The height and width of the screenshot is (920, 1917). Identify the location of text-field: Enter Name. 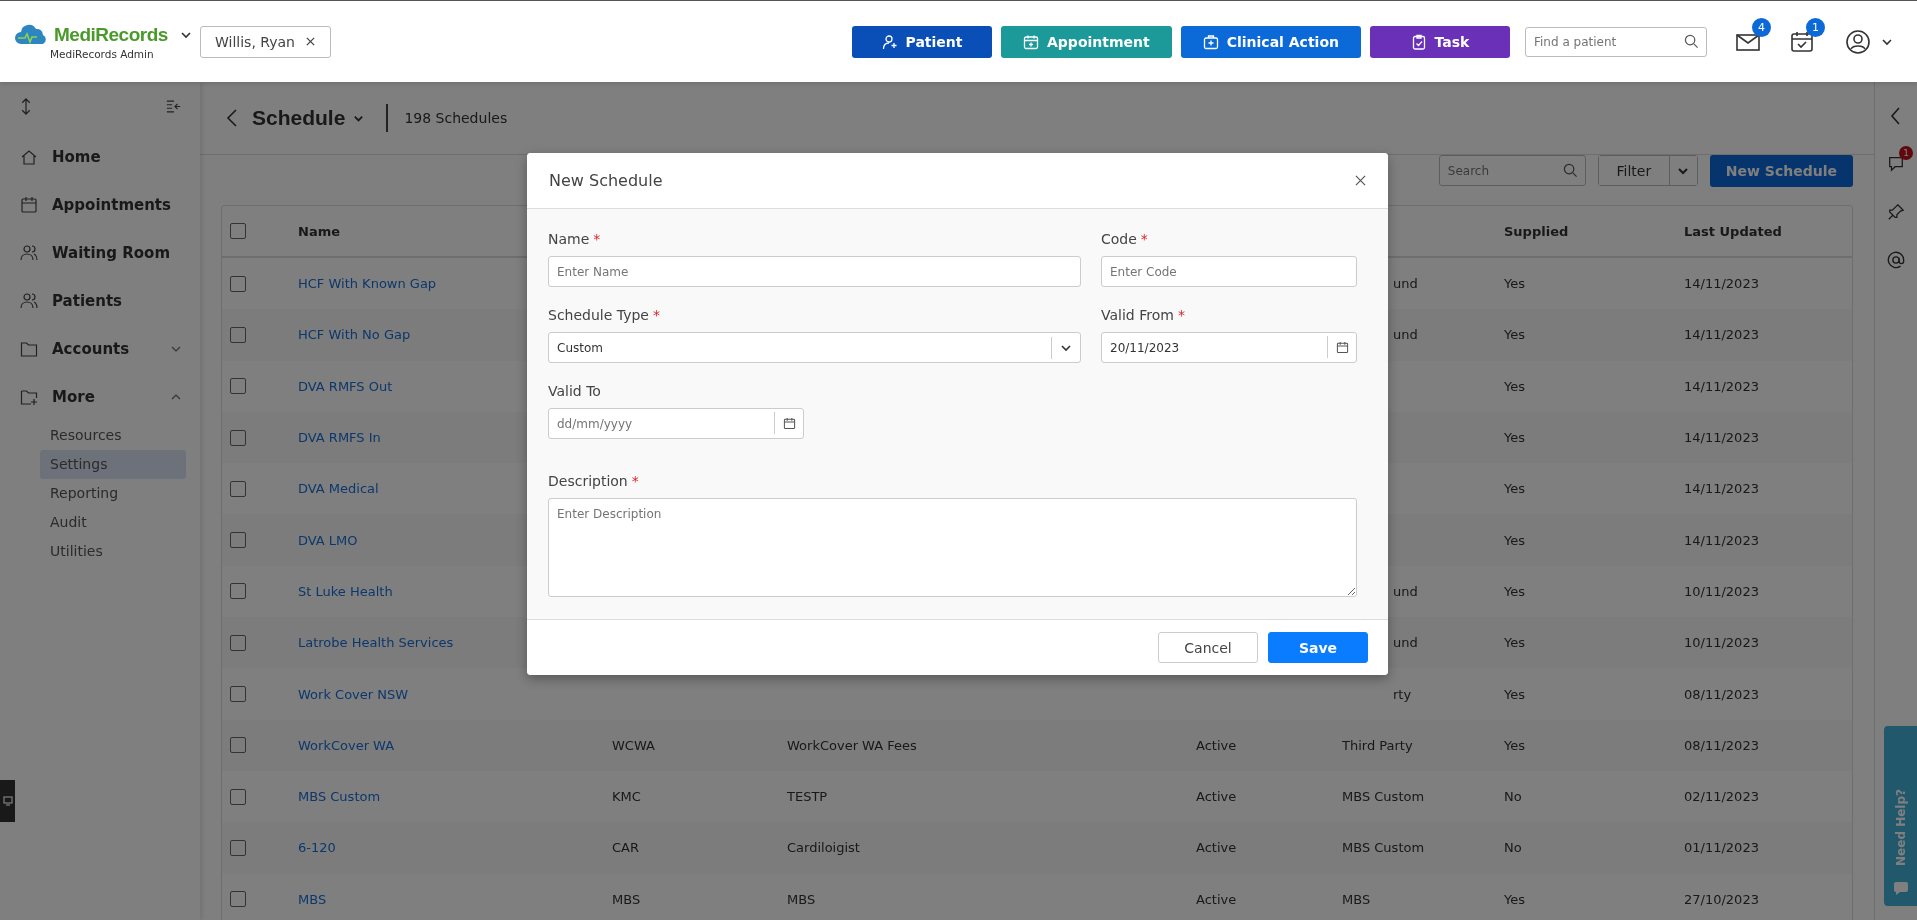
(814, 271).